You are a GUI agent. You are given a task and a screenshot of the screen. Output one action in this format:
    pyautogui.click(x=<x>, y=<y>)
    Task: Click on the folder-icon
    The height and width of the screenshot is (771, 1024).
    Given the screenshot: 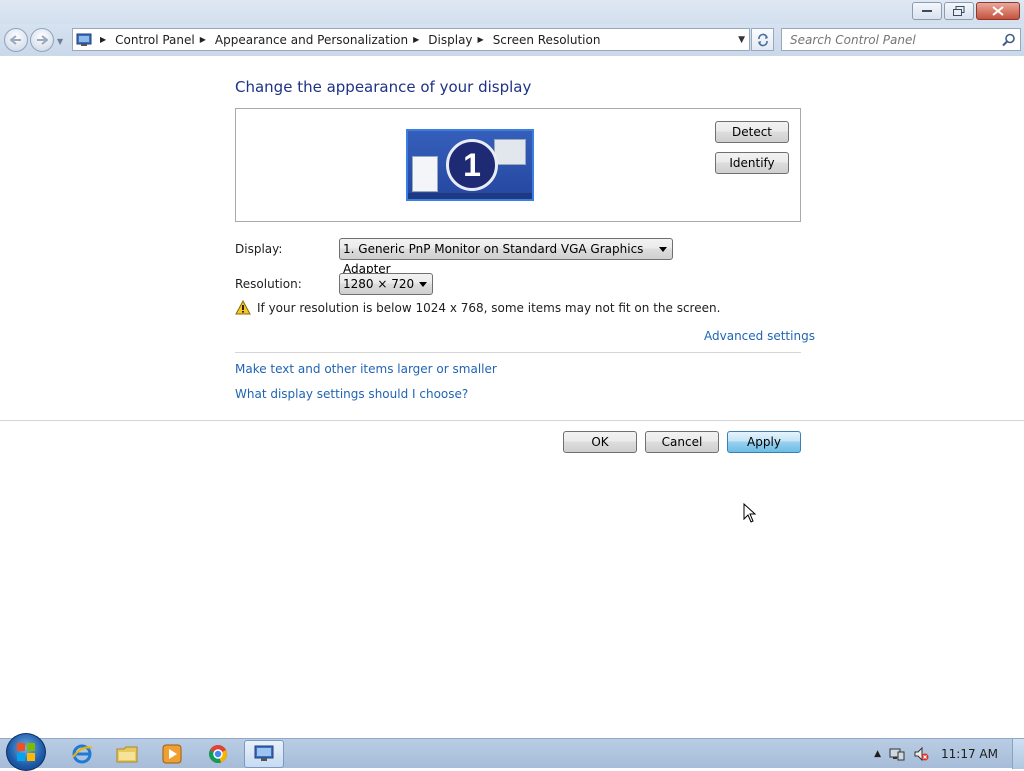 What is the action you would take?
    pyautogui.click(x=127, y=754)
    